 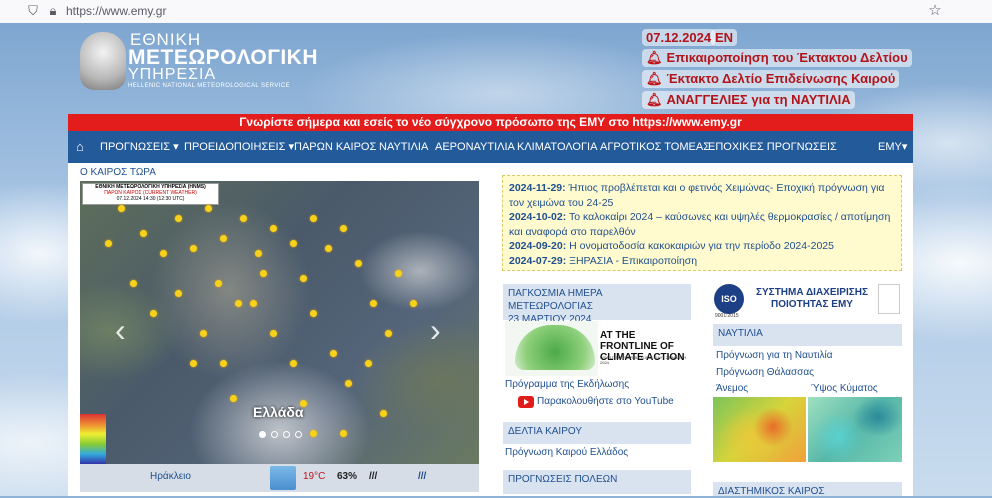 I want to click on nav-emy-menu: ΕΜΥ▾, so click(x=892, y=147).